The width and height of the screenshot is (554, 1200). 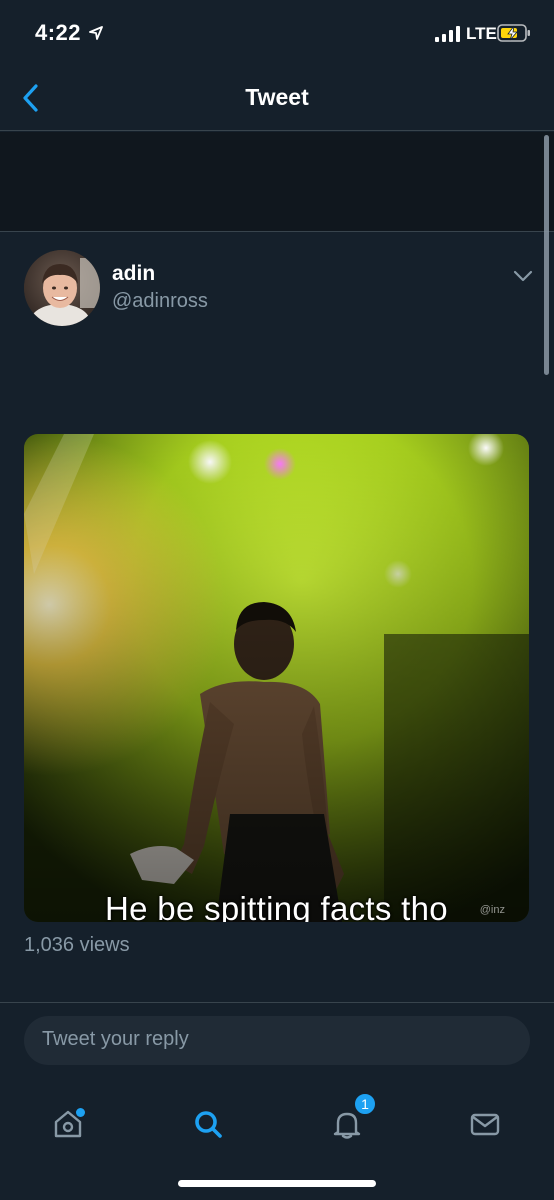 I want to click on scrollbar, so click(x=546, y=255).